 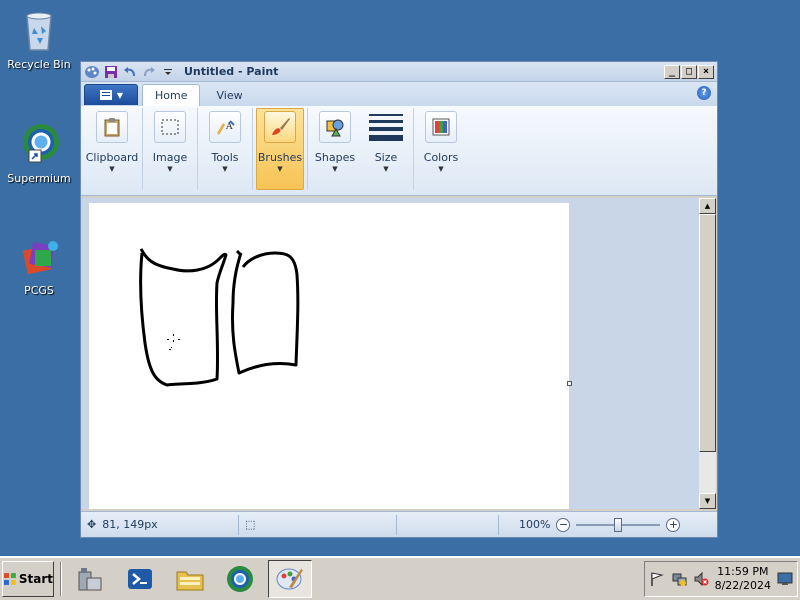 I want to click on status-bar: ✥ 81, 149px ⬚ 100% − +, so click(x=399, y=524).